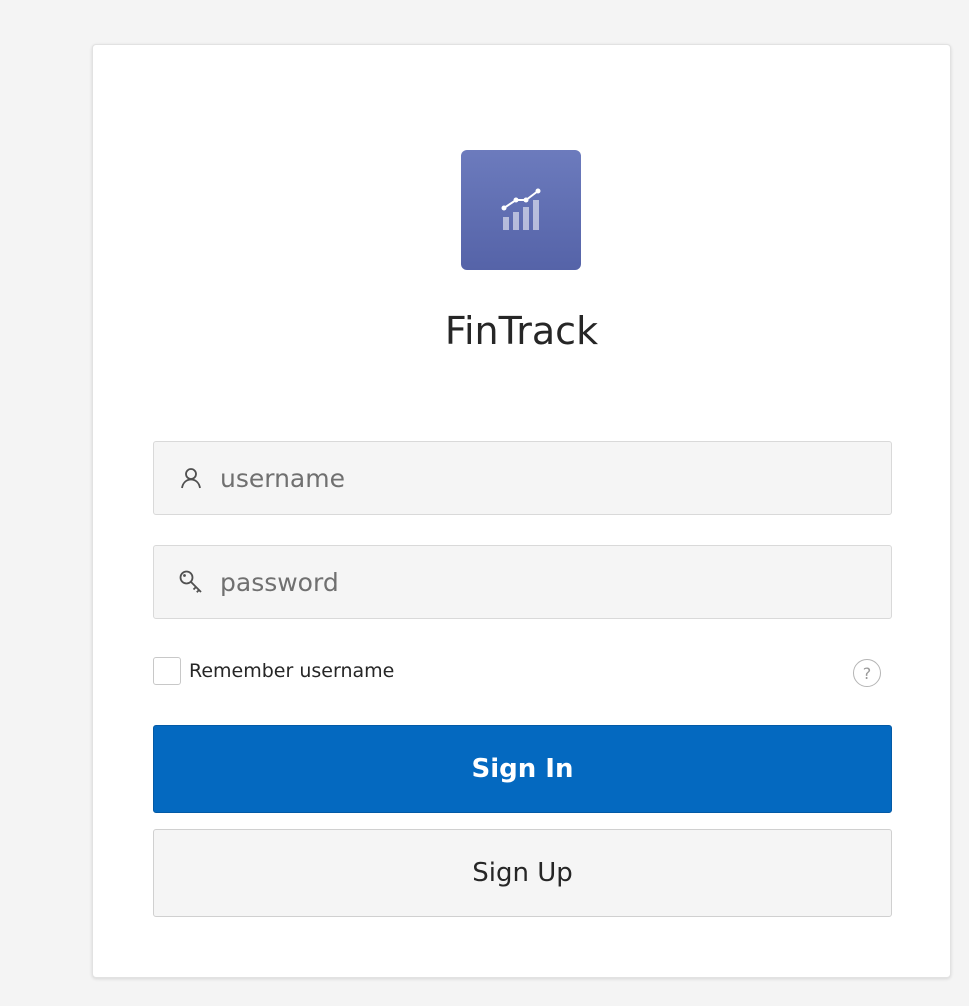 Image resolution: width=969 pixels, height=1006 pixels. I want to click on password-input, so click(530, 582).